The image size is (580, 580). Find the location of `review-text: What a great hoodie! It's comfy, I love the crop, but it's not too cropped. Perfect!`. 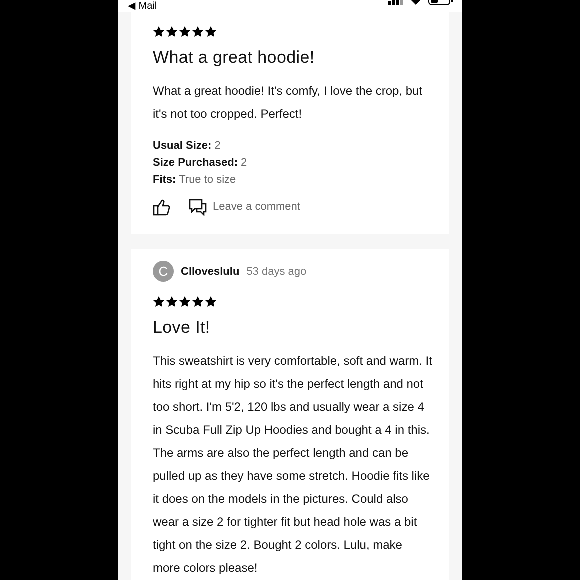

review-text: What a great hoodie! It's comfy, I love the crop, but it's not too cropped. Perfect! is located at coordinates (288, 103).